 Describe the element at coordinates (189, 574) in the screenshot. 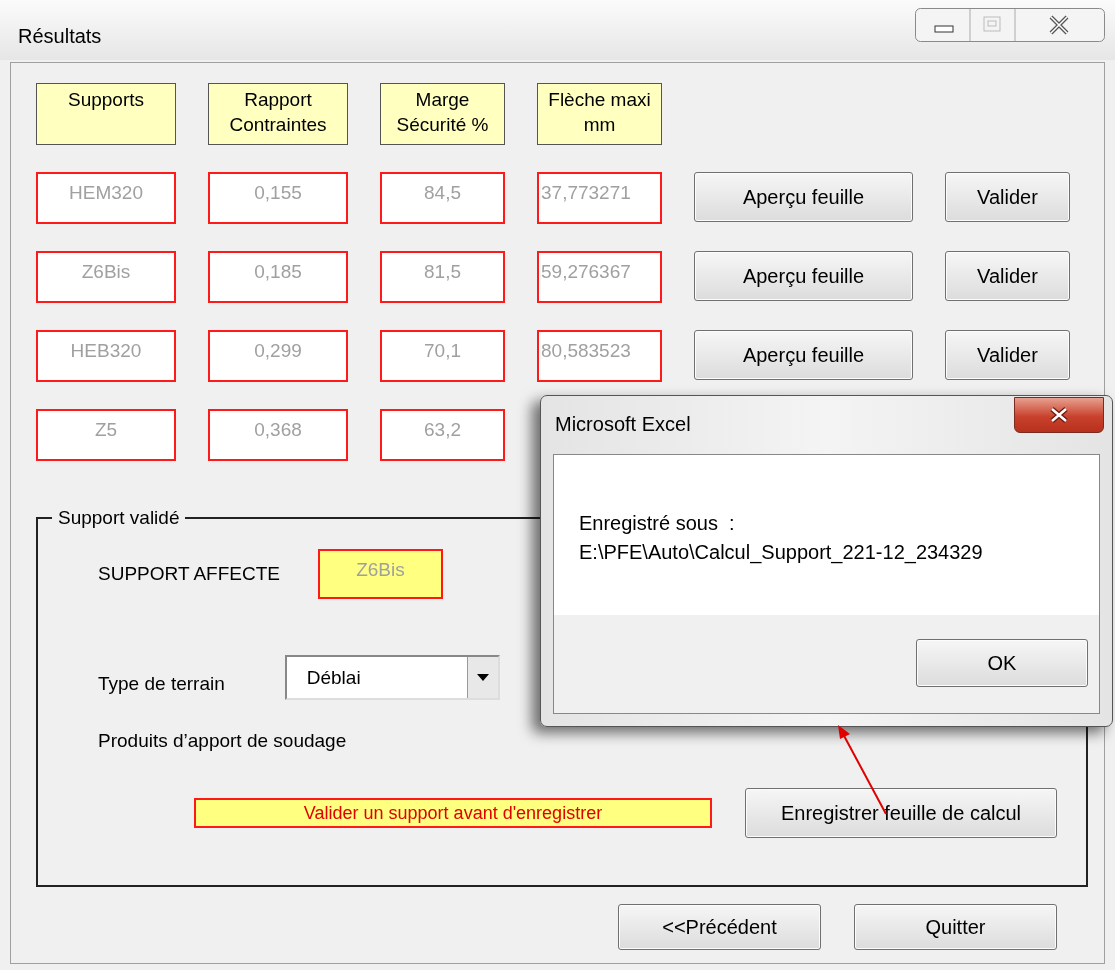

I see `field-label: SUPPORT AFFECTE` at that location.